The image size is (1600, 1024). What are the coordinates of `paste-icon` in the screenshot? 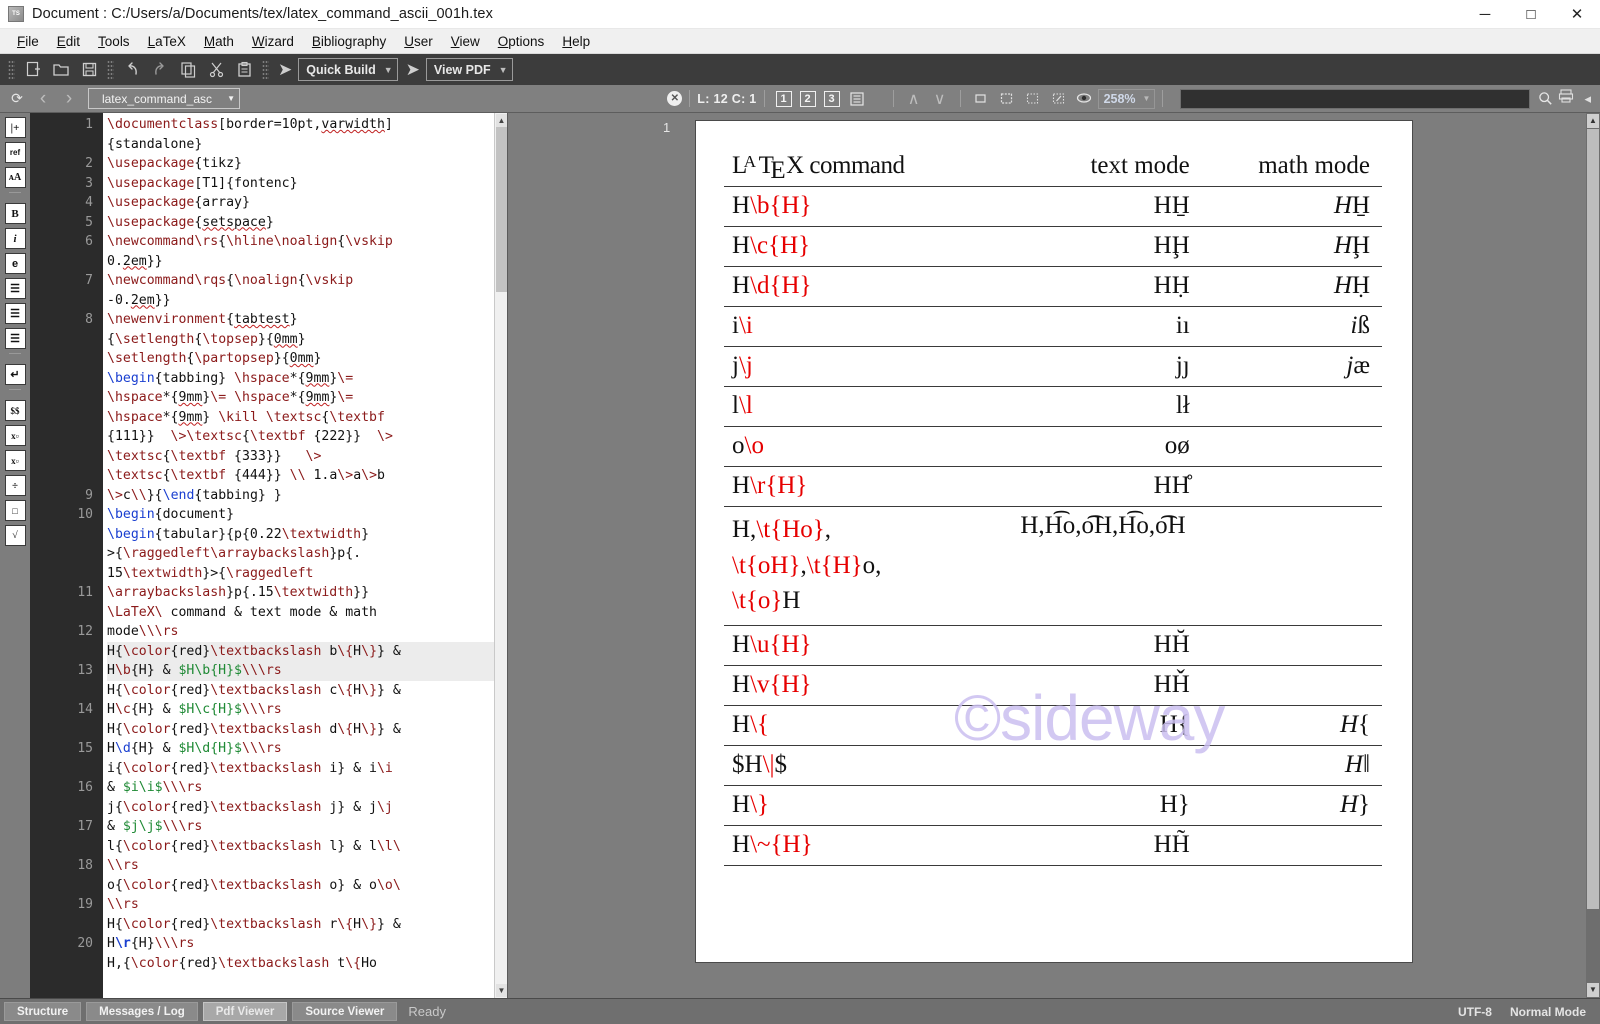 It's located at (244, 69).